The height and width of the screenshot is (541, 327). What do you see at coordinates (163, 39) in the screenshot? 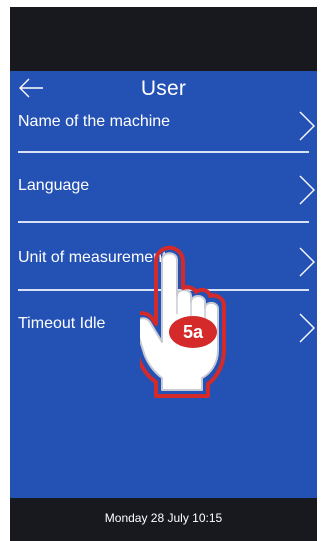
I see `top-bar` at bounding box center [163, 39].